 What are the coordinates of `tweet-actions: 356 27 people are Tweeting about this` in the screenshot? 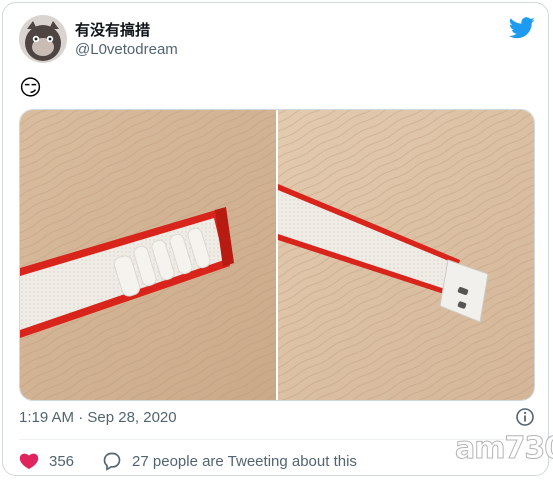 It's located at (188, 461).